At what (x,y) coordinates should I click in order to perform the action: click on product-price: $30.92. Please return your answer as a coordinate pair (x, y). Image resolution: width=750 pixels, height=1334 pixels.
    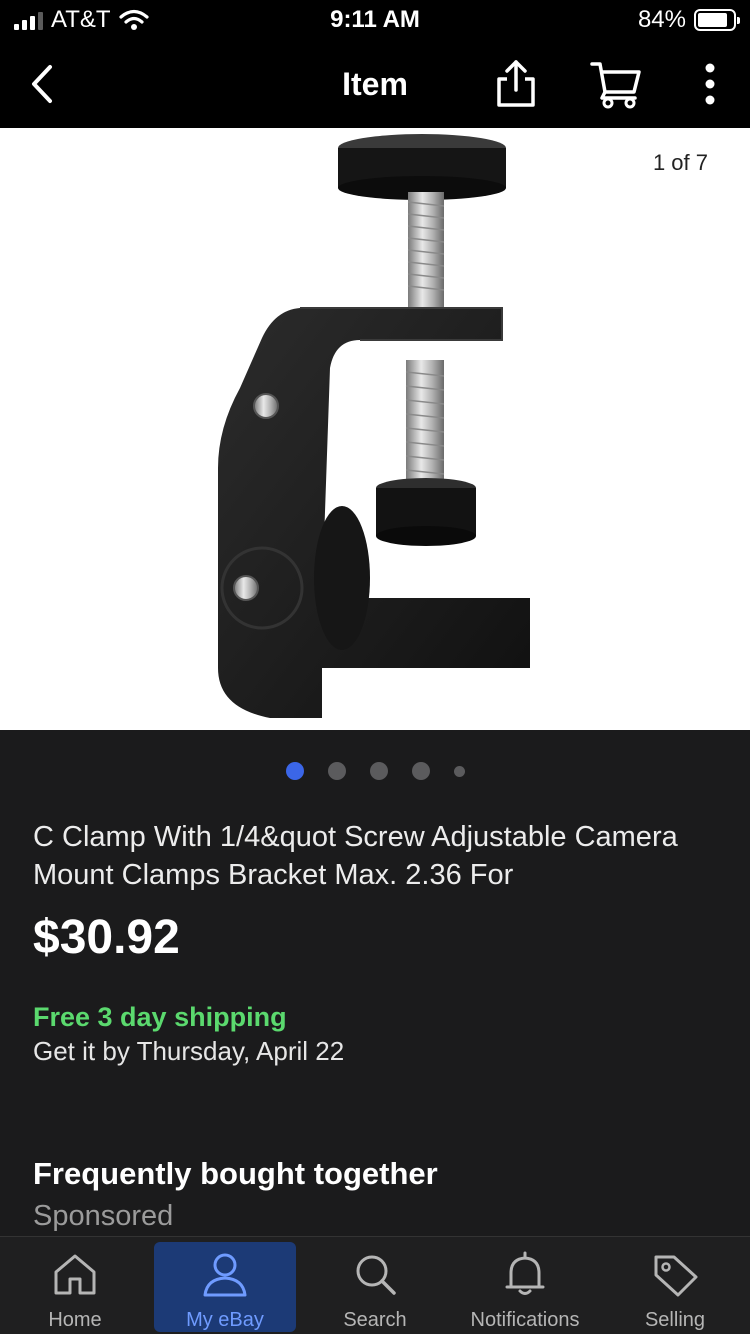
    Looking at the image, I should click on (106, 937).